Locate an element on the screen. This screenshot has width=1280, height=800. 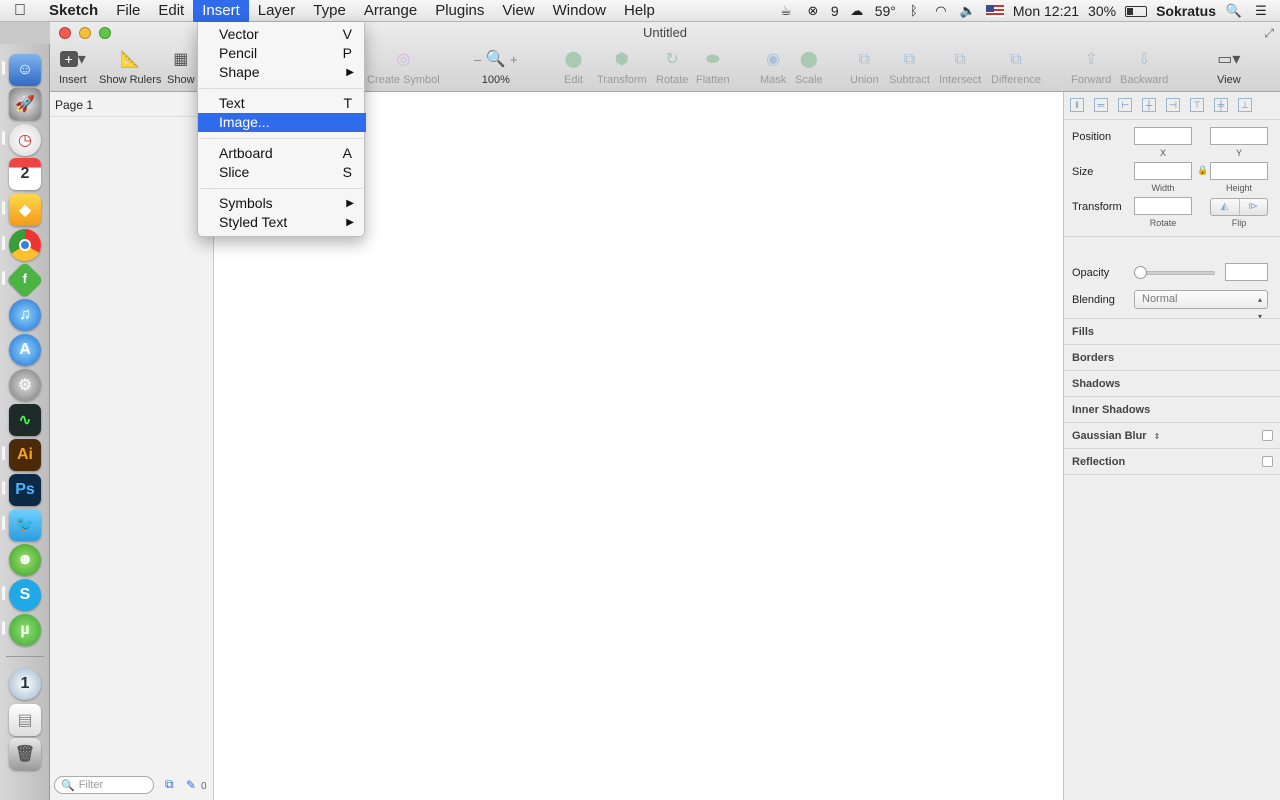
temperature: 59° is located at coordinates (885, 11).